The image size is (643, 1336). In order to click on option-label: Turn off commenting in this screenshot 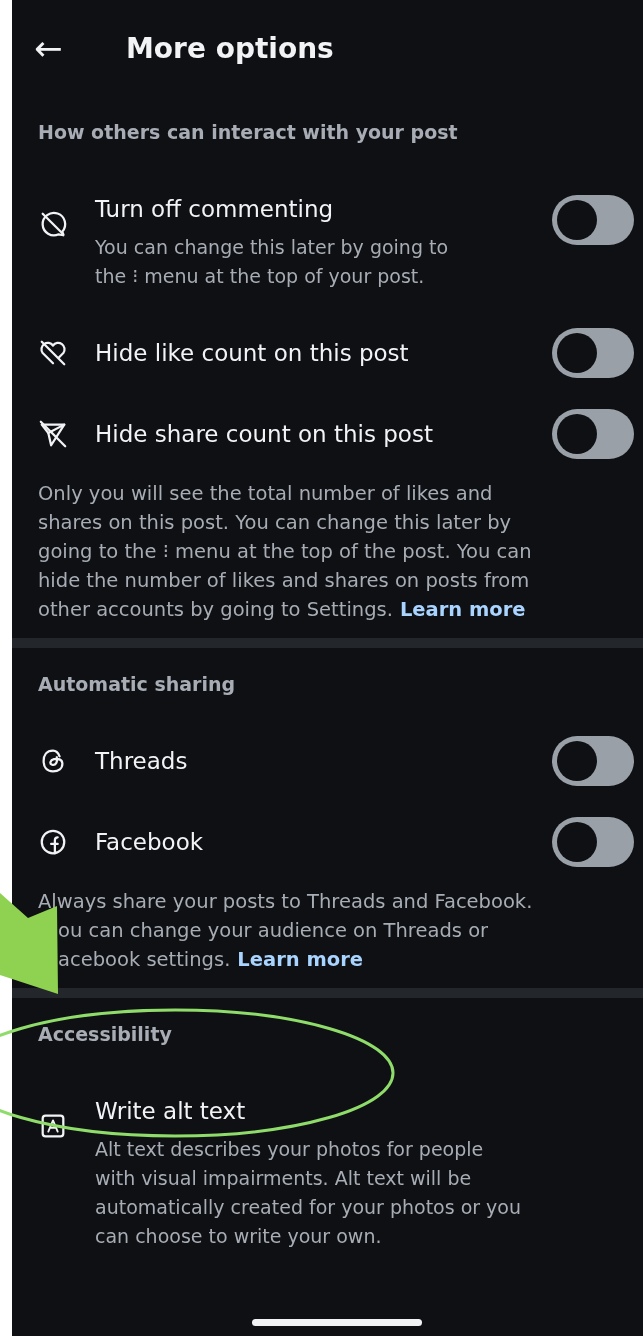, I will do `click(214, 209)`.